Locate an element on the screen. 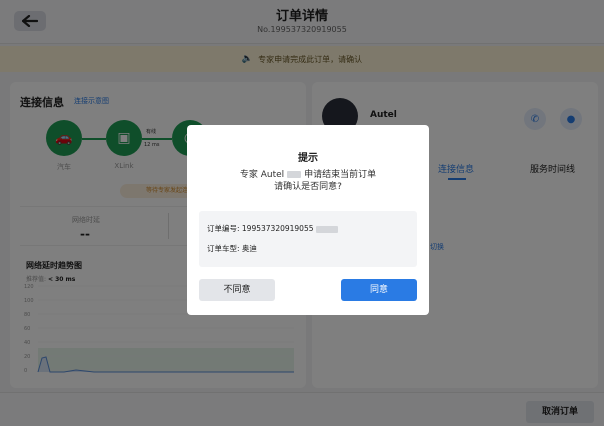 The image size is (604, 426). order-number-line: 订单编号: 199537320919055 is located at coordinates (272, 228).